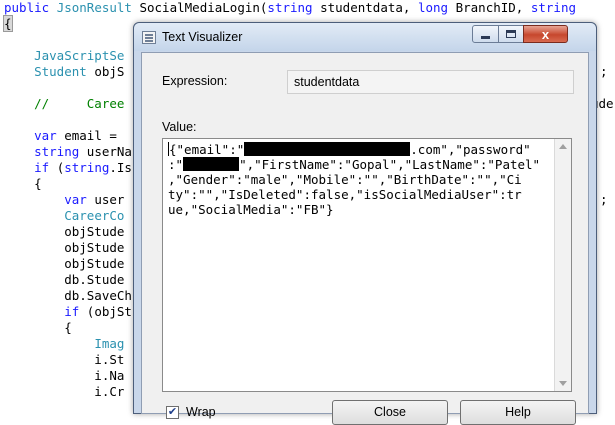 The width and height of the screenshot is (615, 425). I want to click on code-token: JsonResult, so click(98, 7).